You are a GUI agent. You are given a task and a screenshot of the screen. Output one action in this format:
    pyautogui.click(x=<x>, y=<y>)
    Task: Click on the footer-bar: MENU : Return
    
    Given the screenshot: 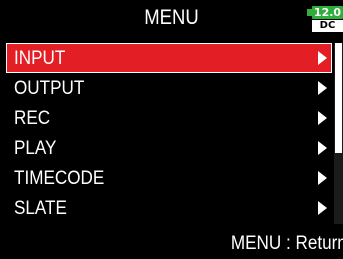 What is the action you would take?
    pyautogui.click(x=171, y=243)
    